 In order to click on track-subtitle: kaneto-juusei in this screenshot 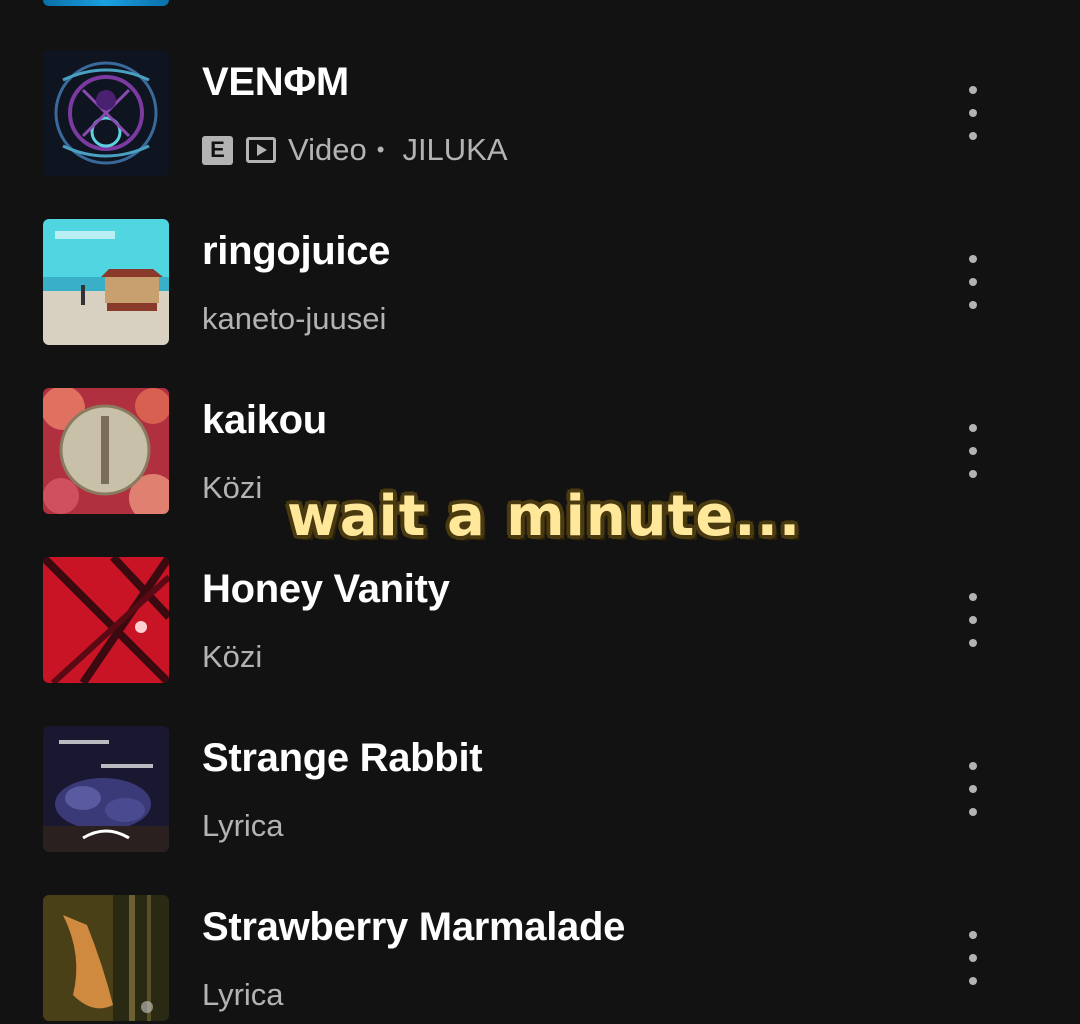, I will do `click(294, 319)`.